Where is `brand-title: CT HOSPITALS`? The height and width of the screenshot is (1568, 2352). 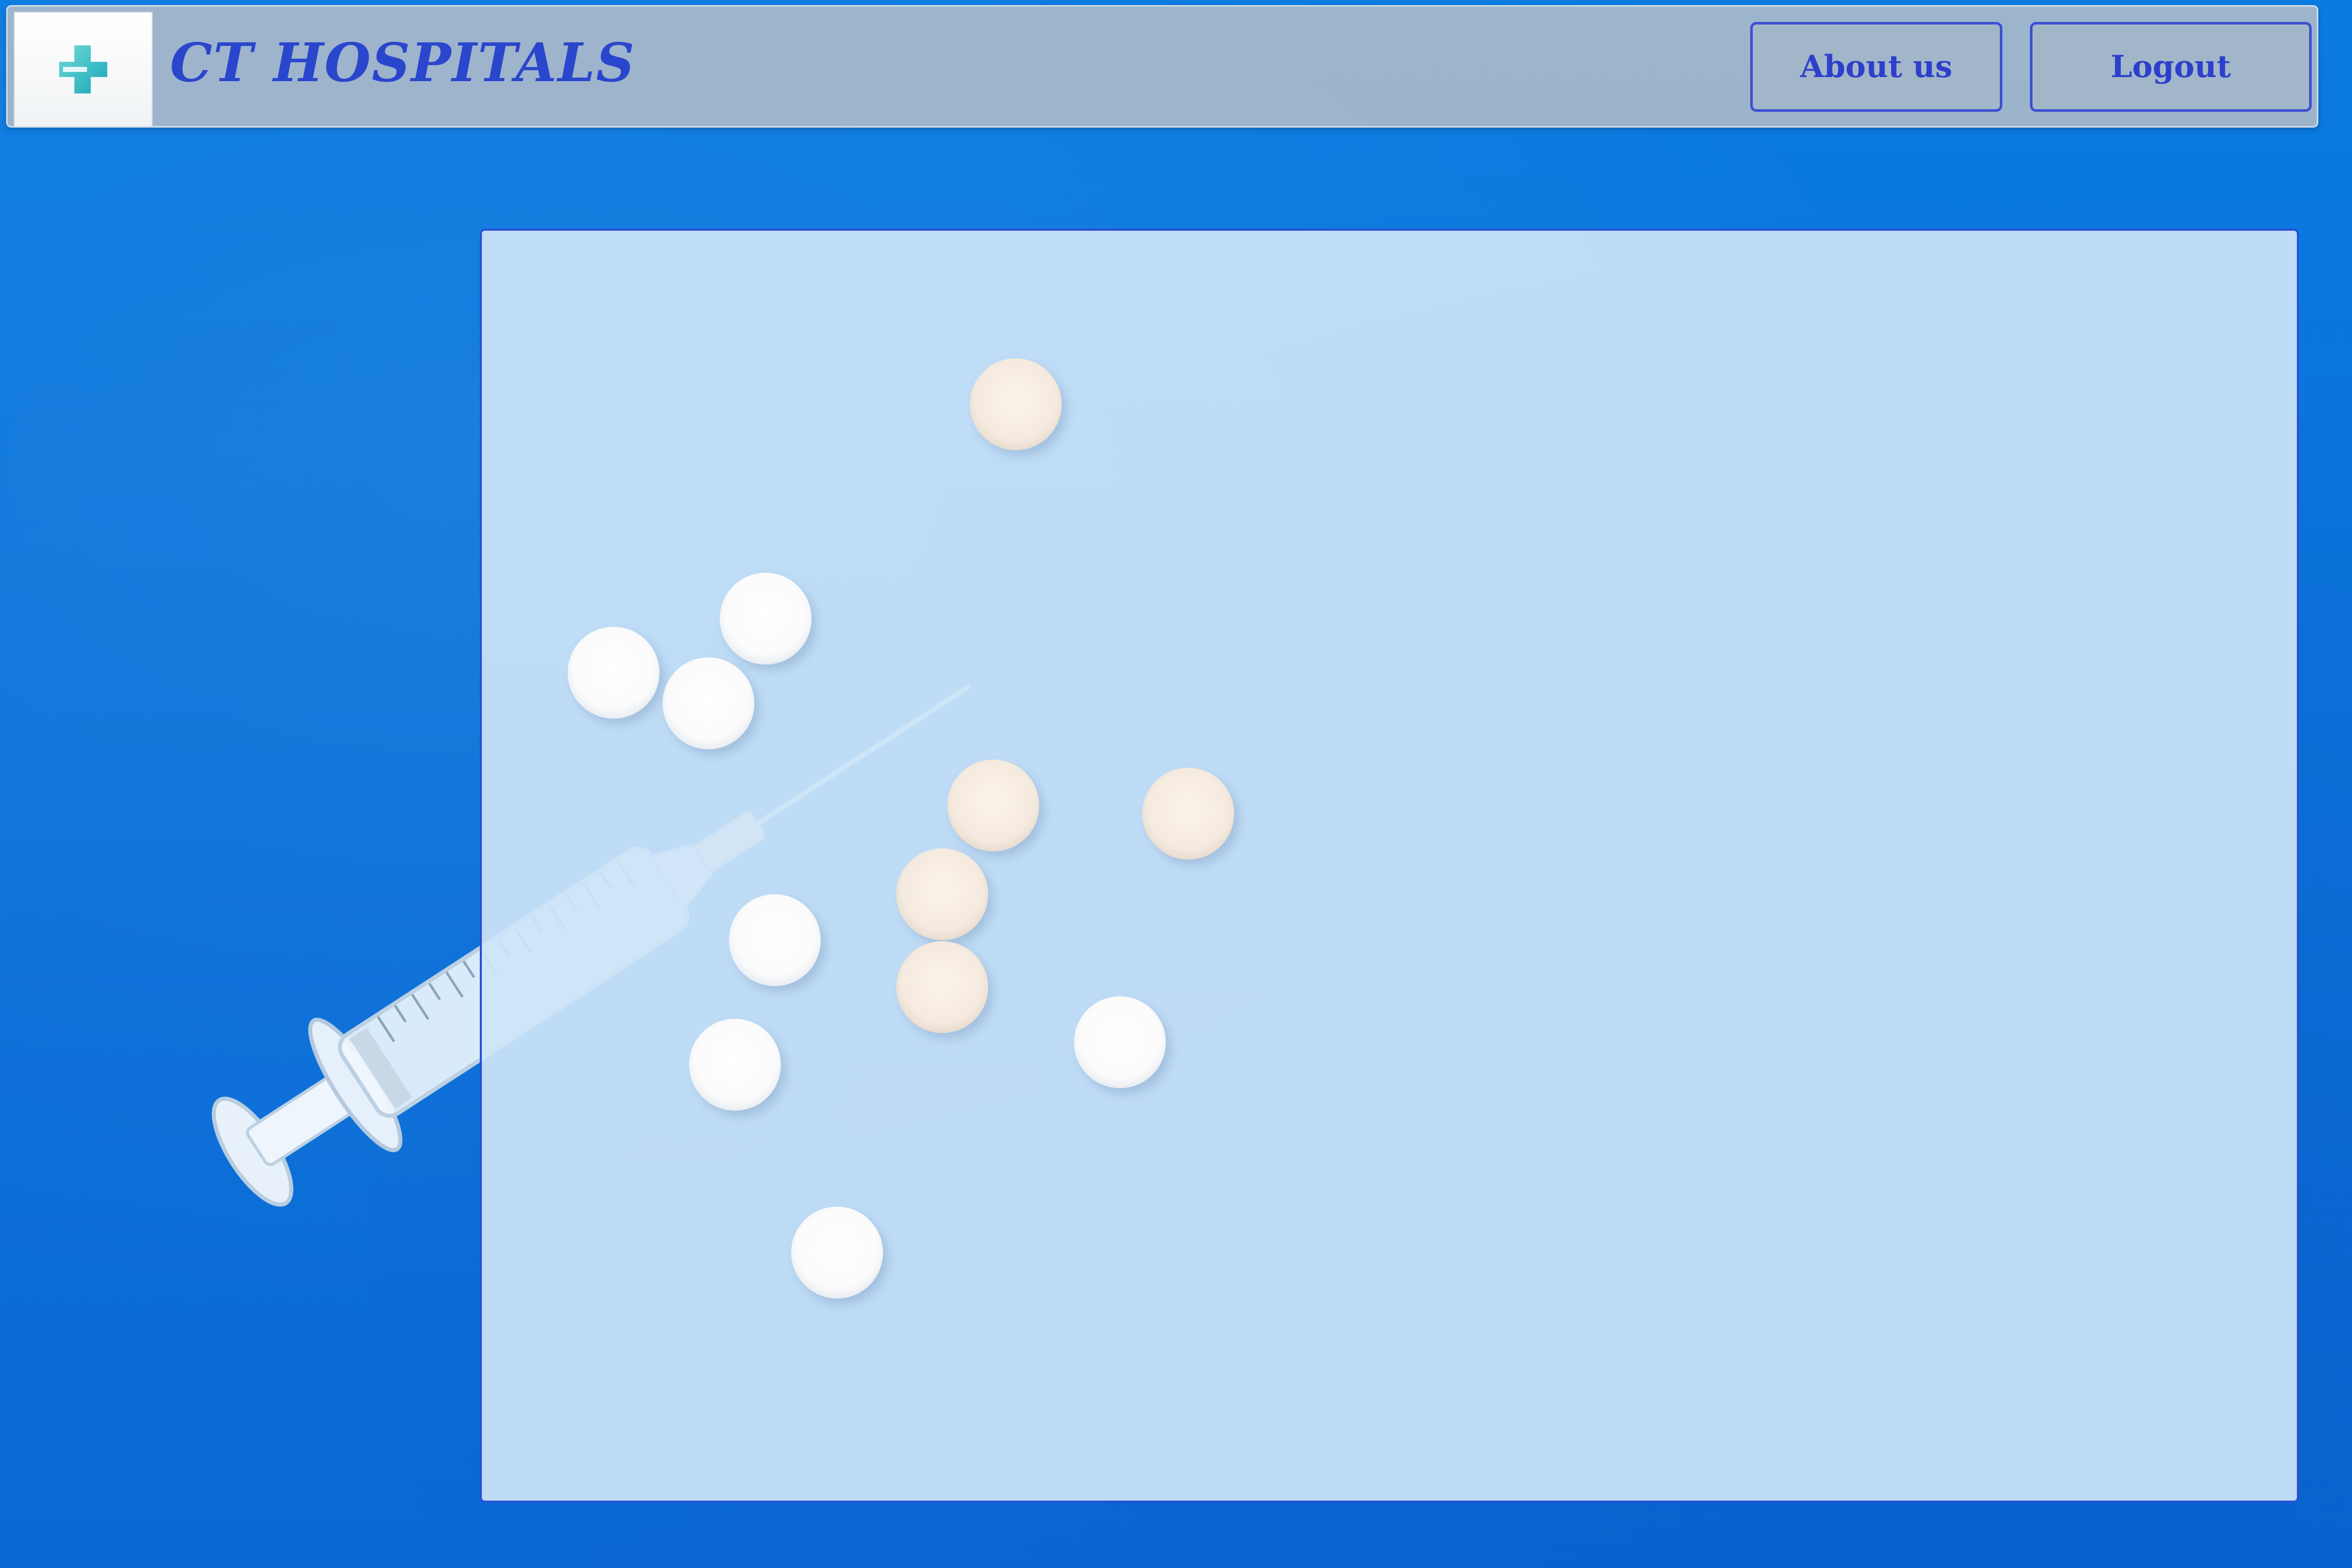 brand-title: CT HOSPITALS is located at coordinates (402, 62).